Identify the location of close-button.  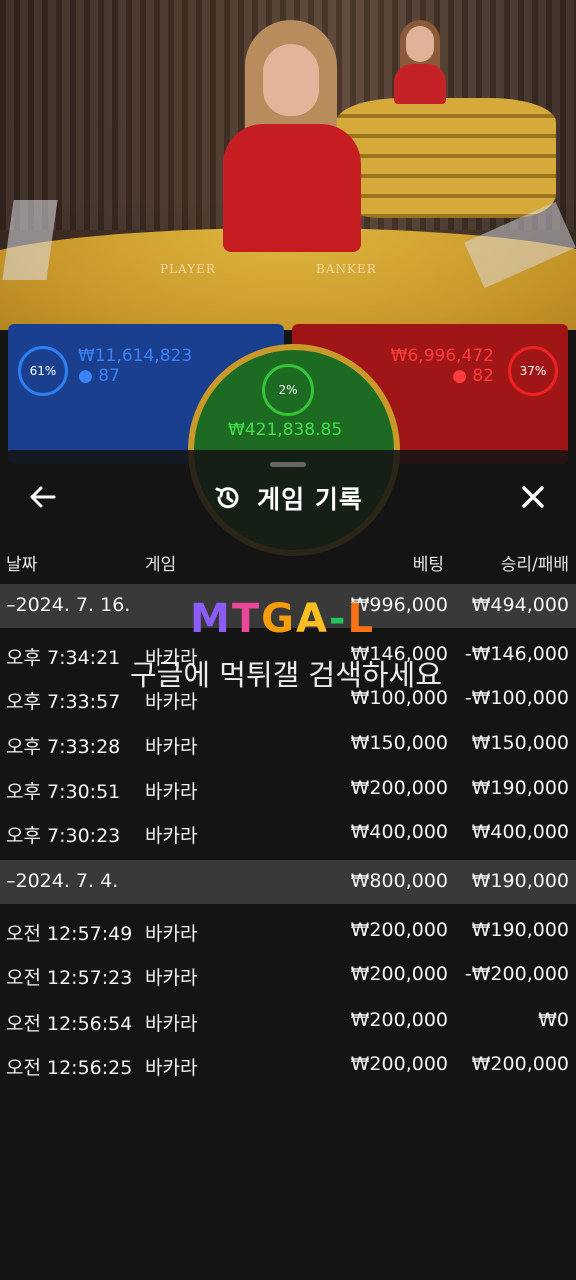
(533, 497).